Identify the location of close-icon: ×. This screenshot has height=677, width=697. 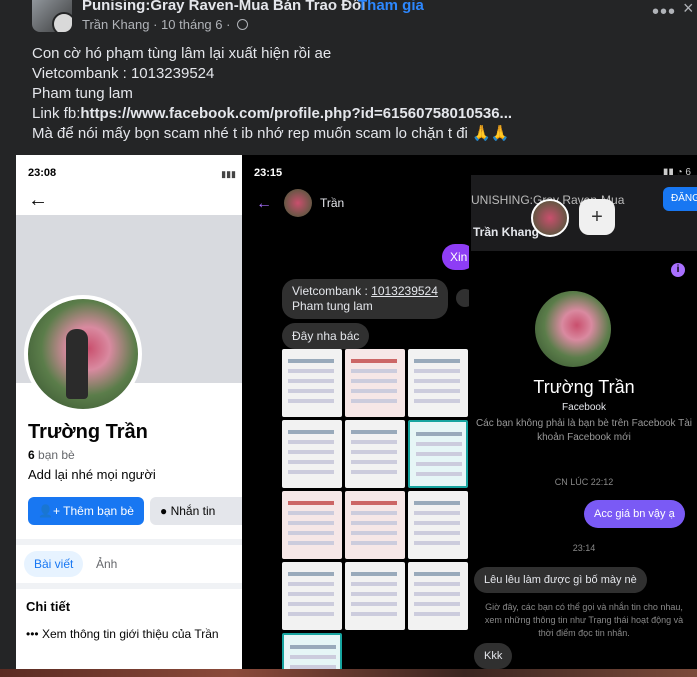
(688, 9).